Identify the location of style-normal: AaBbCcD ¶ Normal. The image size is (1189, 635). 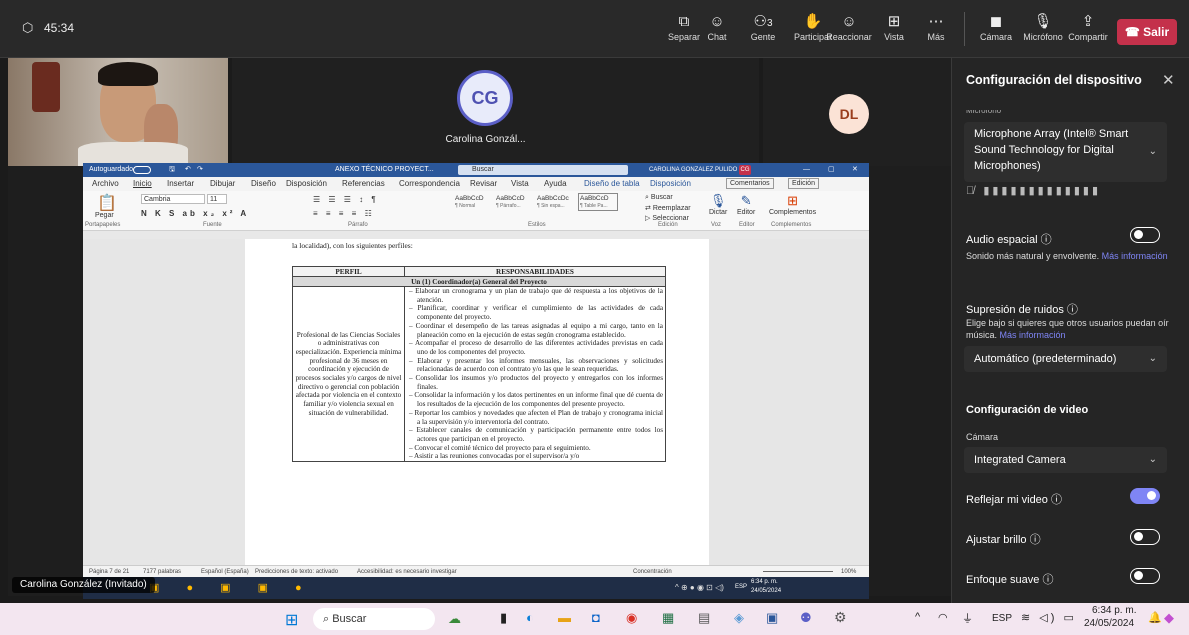
(475, 202).